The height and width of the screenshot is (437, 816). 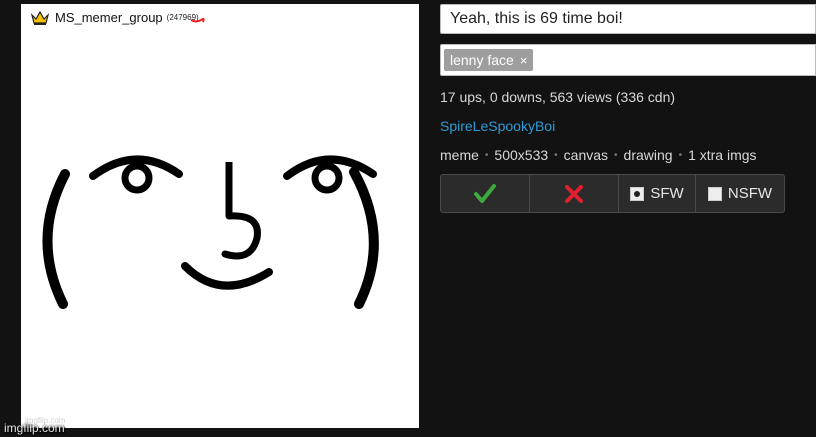 I want to click on moderation-buttons: SFW NSFW, so click(x=612, y=193).